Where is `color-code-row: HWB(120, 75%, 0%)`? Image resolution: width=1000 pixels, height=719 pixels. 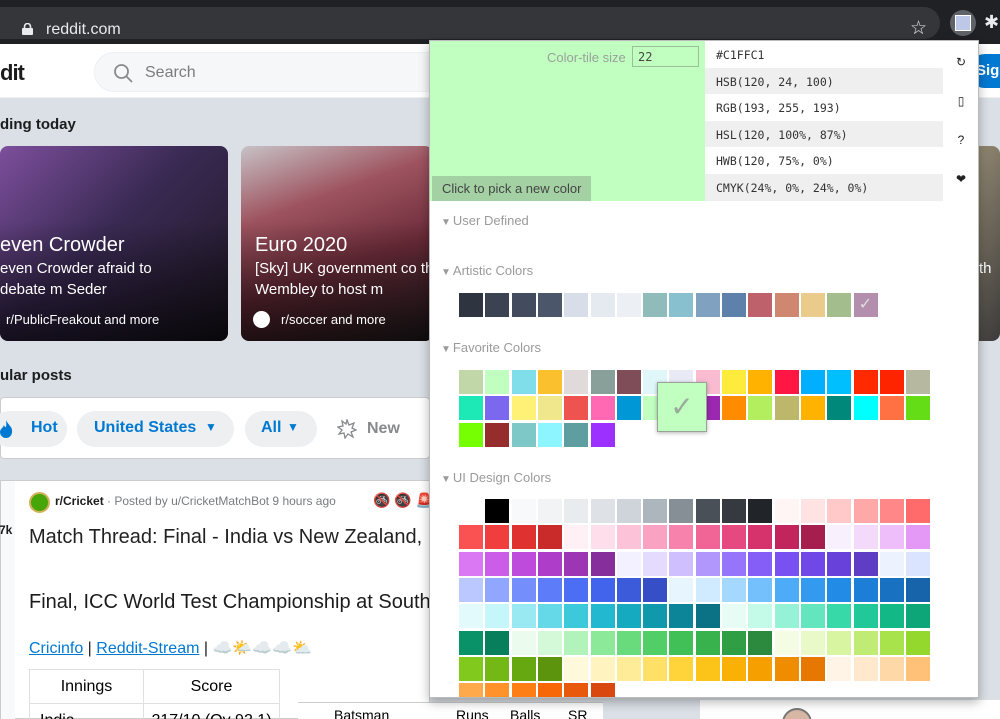
color-code-row: HWB(120, 75%, 0%) is located at coordinates (824, 160).